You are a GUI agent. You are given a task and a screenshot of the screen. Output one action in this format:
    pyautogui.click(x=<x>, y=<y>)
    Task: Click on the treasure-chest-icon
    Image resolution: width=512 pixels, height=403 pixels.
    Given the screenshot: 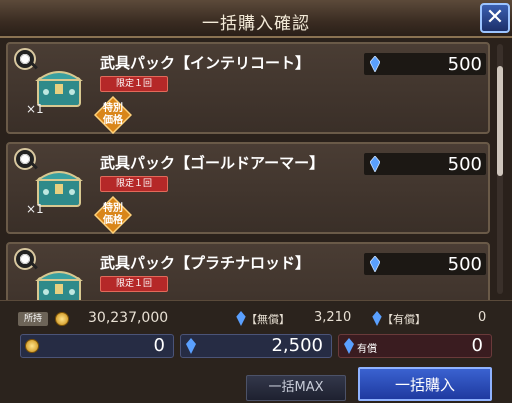 What is the action you would take?
    pyautogui.click(x=59, y=285)
    